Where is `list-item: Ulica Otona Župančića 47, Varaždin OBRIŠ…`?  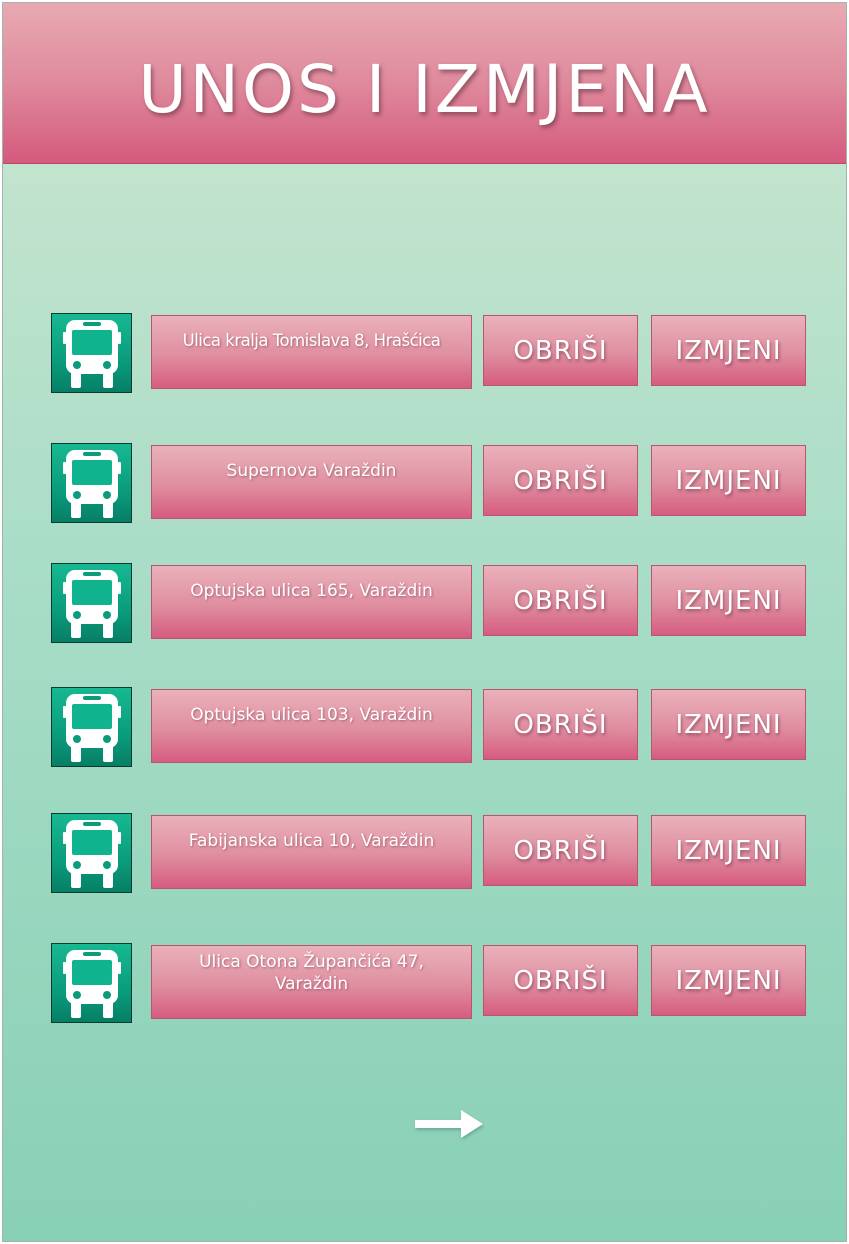 list-item: Ulica Otona Župančića 47, Varaždin OBRIŠ… is located at coordinates (424, 984).